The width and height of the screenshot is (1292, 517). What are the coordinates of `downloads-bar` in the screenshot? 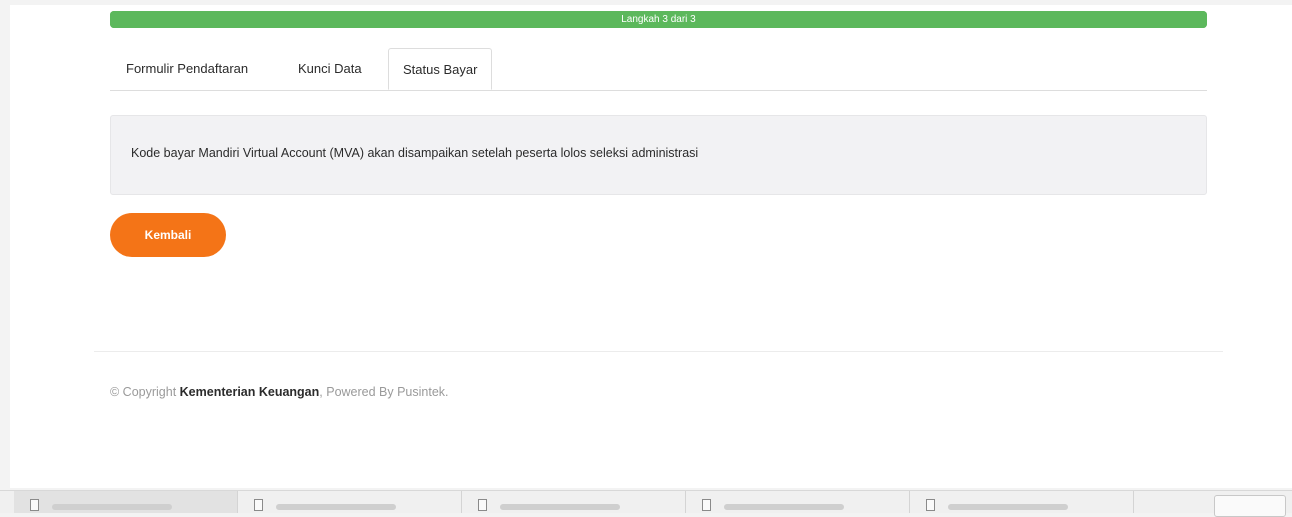 It's located at (646, 503).